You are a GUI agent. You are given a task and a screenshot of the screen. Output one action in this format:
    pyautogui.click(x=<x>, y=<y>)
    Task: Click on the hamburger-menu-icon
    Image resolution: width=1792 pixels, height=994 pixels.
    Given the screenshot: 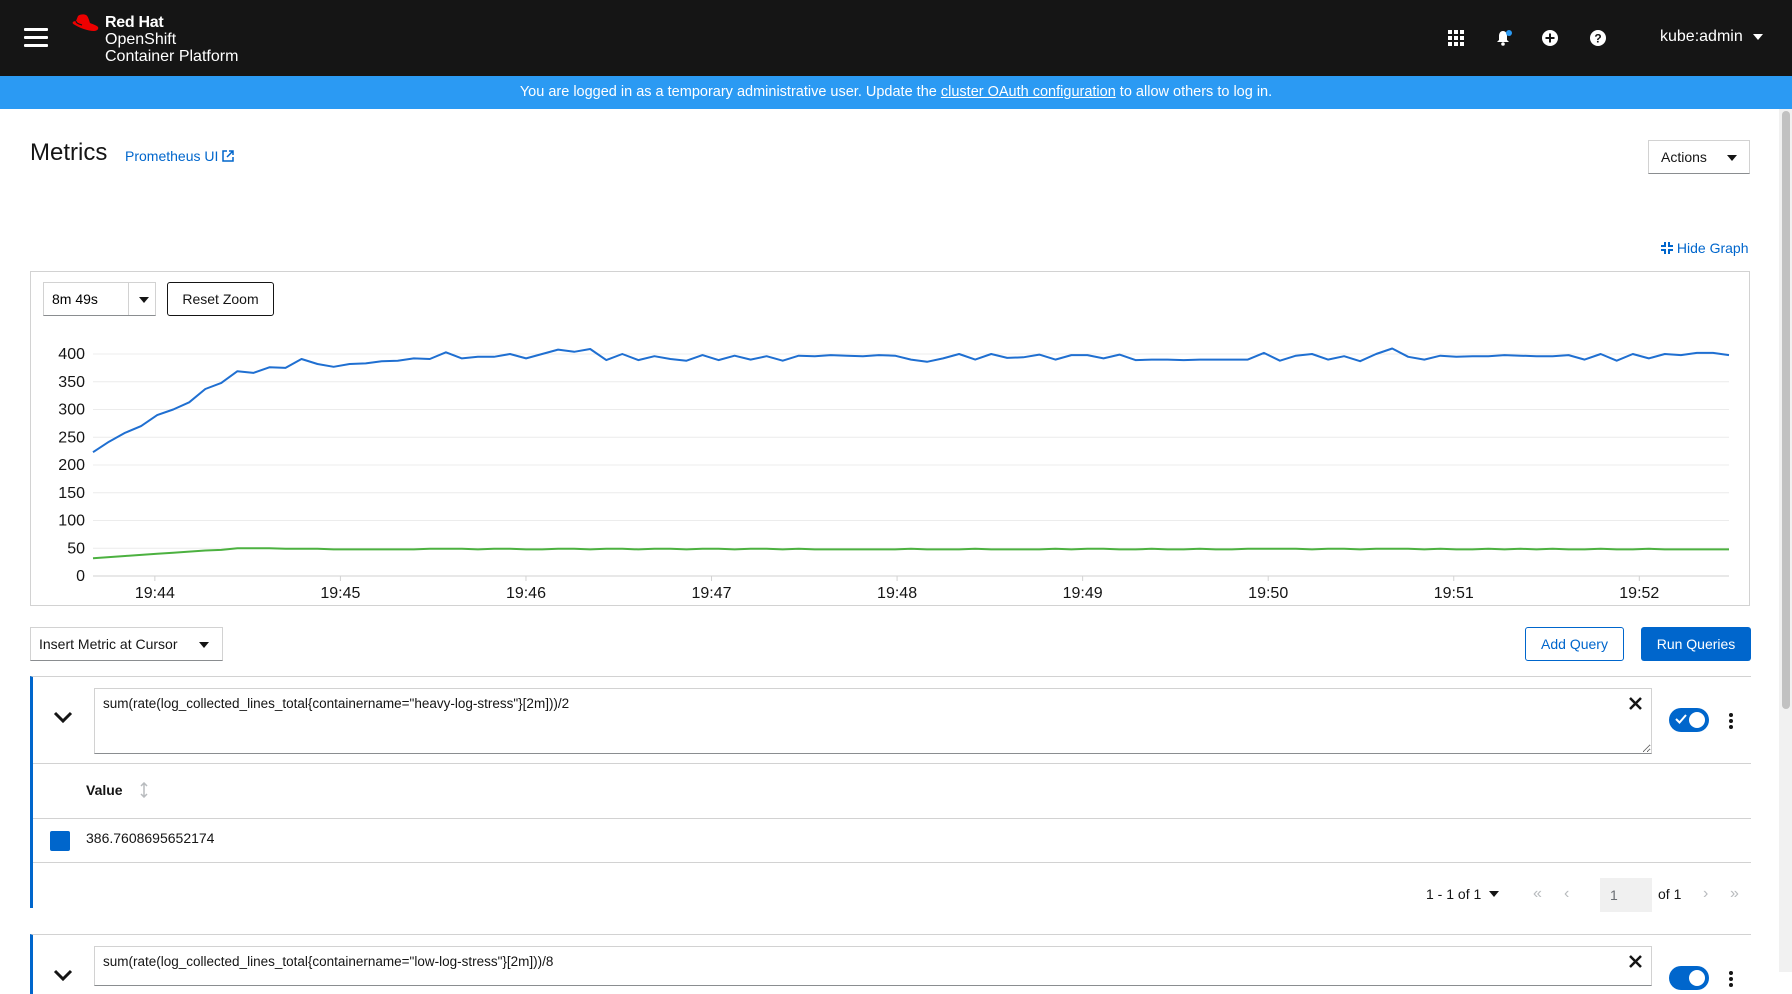 What is the action you would take?
    pyautogui.click(x=36, y=38)
    